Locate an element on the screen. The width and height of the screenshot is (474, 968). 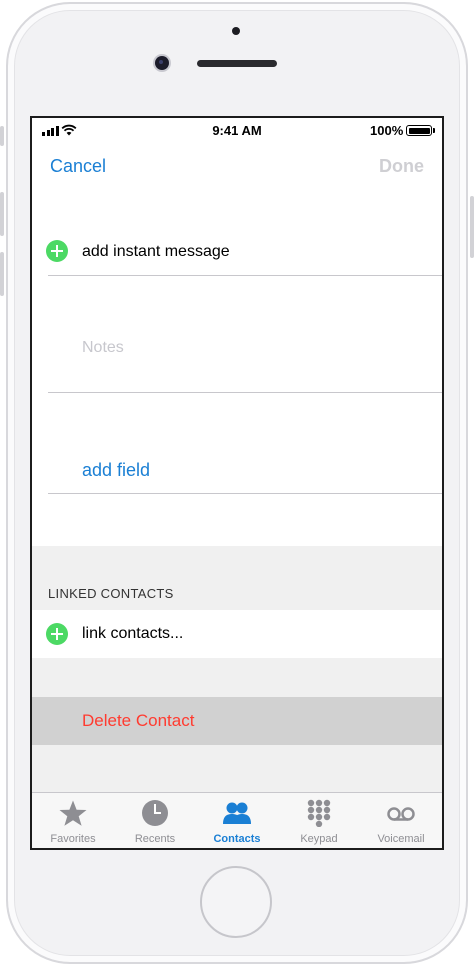
tab-recents: Recents is located at coordinates (155, 820).